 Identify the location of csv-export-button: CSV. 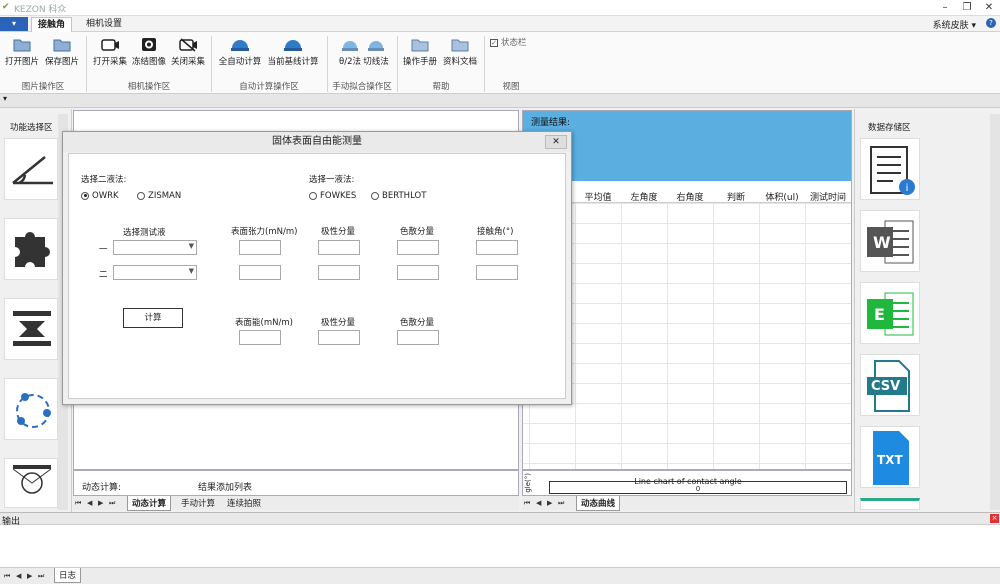
(890, 385).